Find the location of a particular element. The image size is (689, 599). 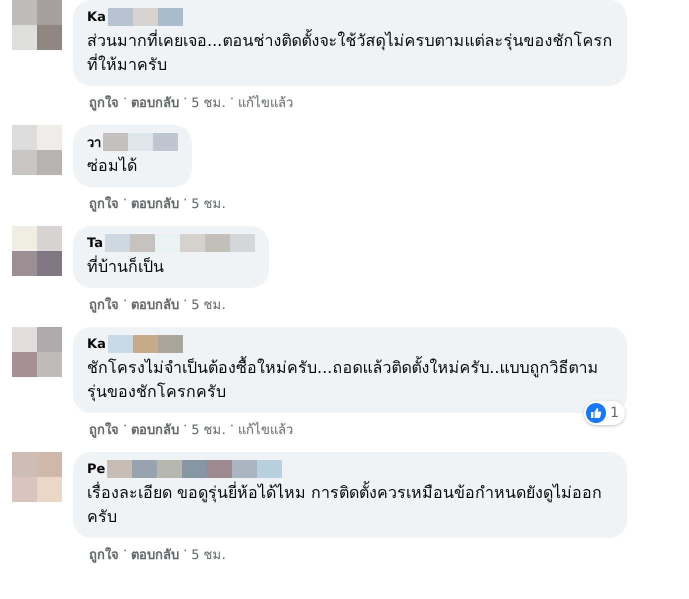

reaction-badge: 1 is located at coordinates (604, 413).